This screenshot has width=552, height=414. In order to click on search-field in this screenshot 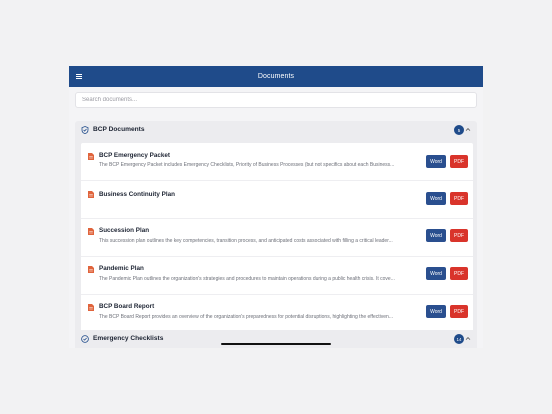, I will do `click(276, 100)`.